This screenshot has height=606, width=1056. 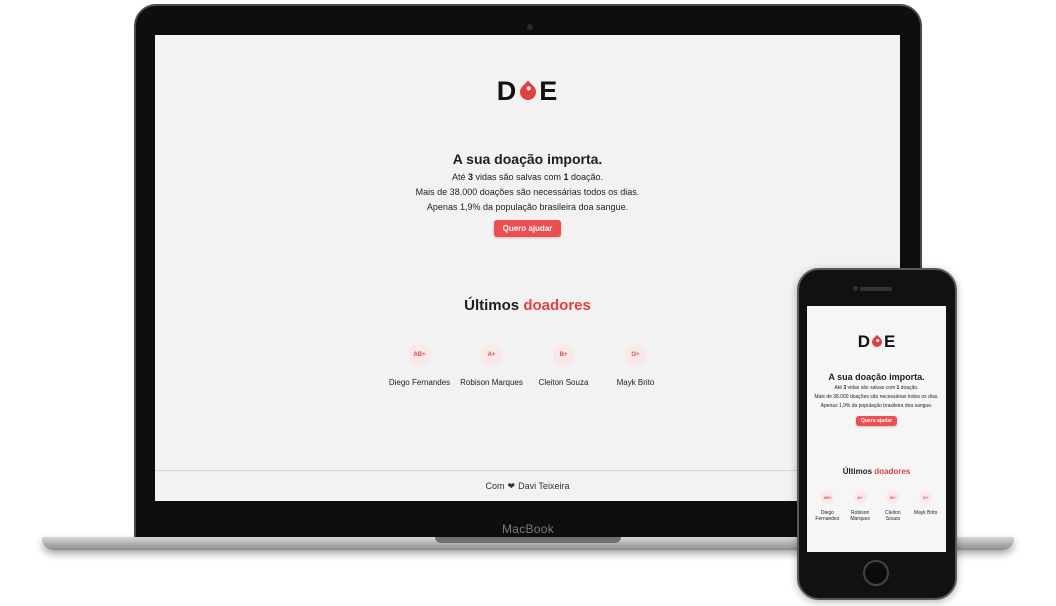 What do you see at coordinates (511, 485) in the screenshot?
I see `heart-icon: ❤` at bounding box center [511, 485].